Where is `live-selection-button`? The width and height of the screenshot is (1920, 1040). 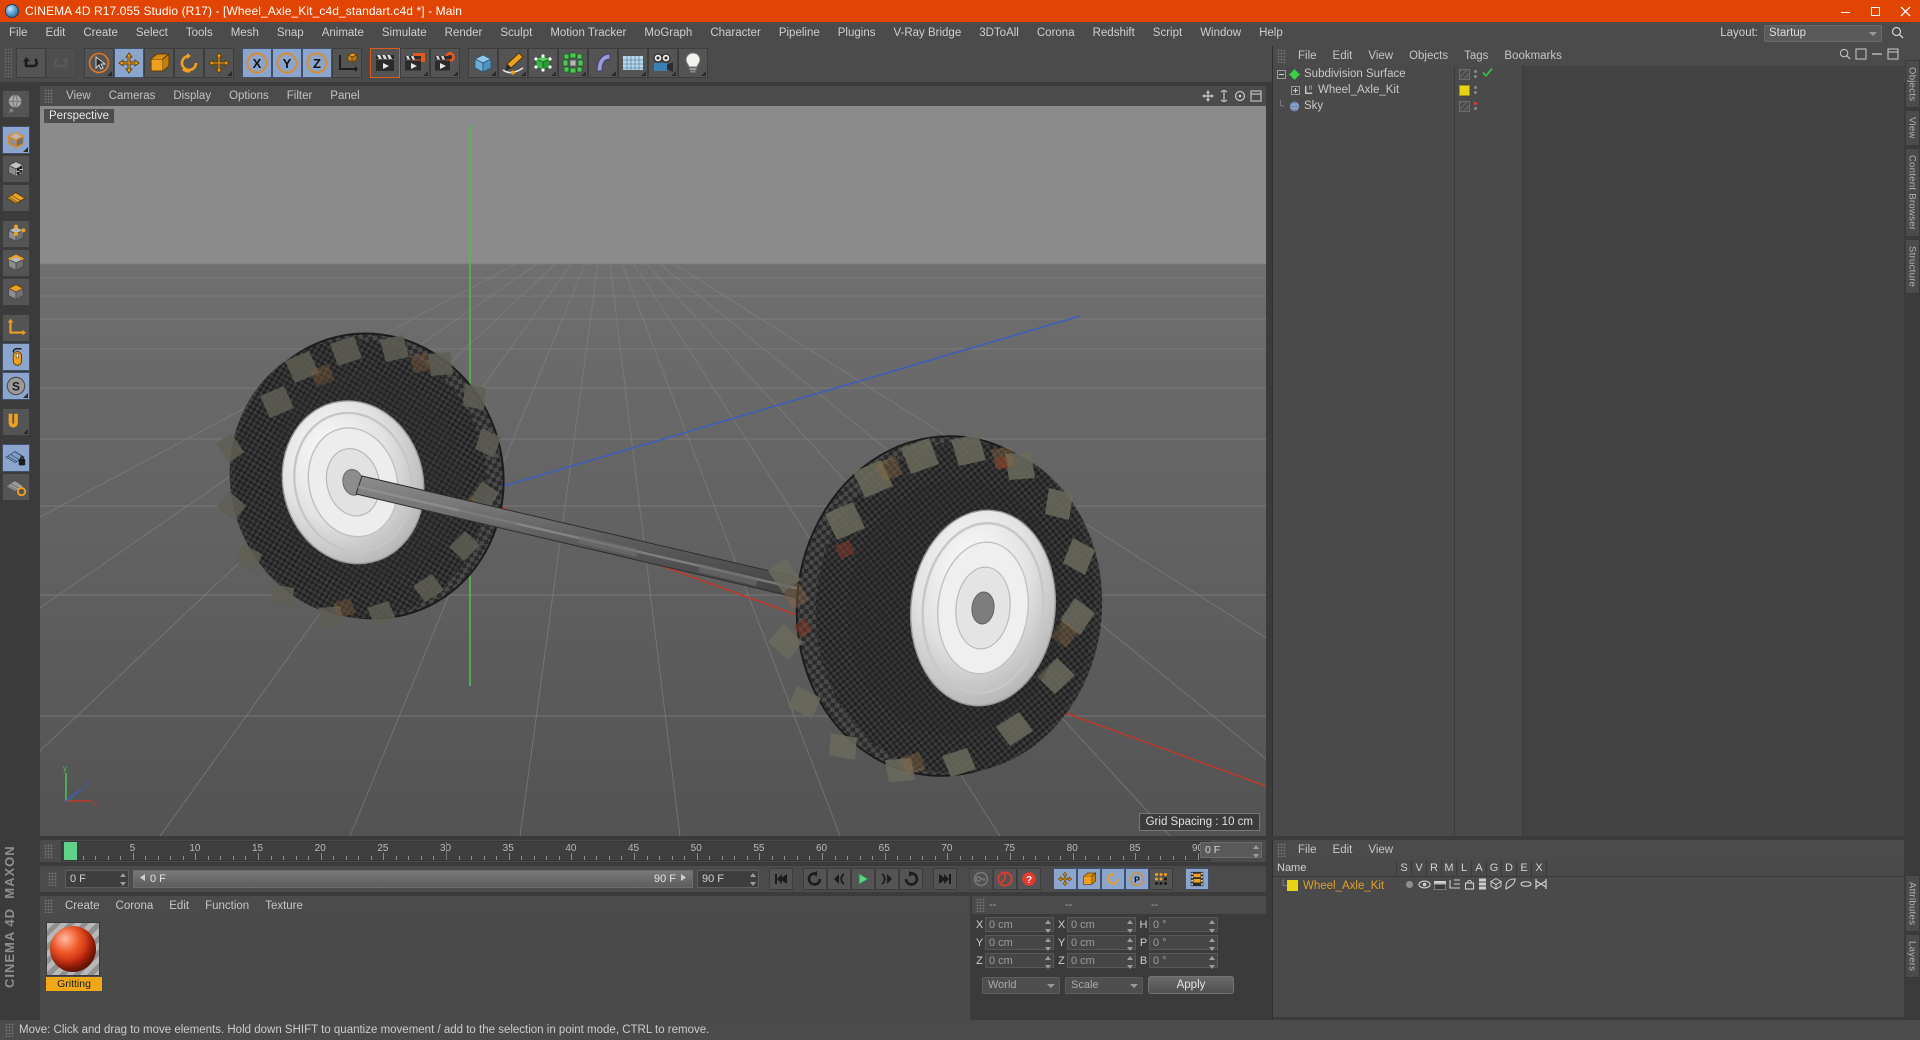
live-selection-button is located at coordinates (99, 63).